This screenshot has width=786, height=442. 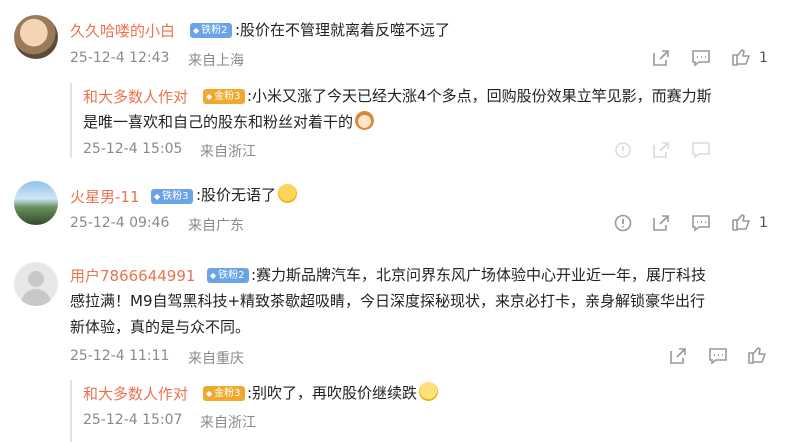 I want to click on reply-text-line: :小米又涨了今天已经大涨4个多点，回购股份效果立竿见影，而赛力斯, so click(x=479, y=96).